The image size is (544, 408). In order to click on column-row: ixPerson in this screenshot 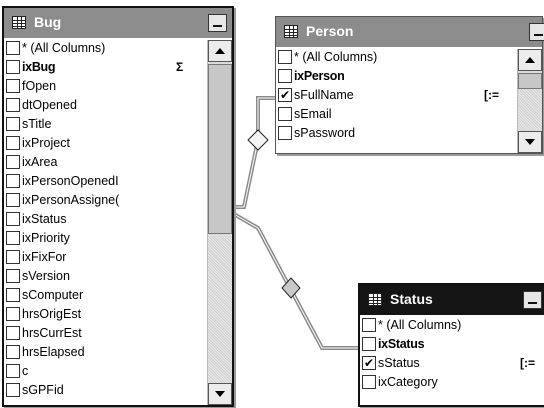, I will do `click(395, 77)`.